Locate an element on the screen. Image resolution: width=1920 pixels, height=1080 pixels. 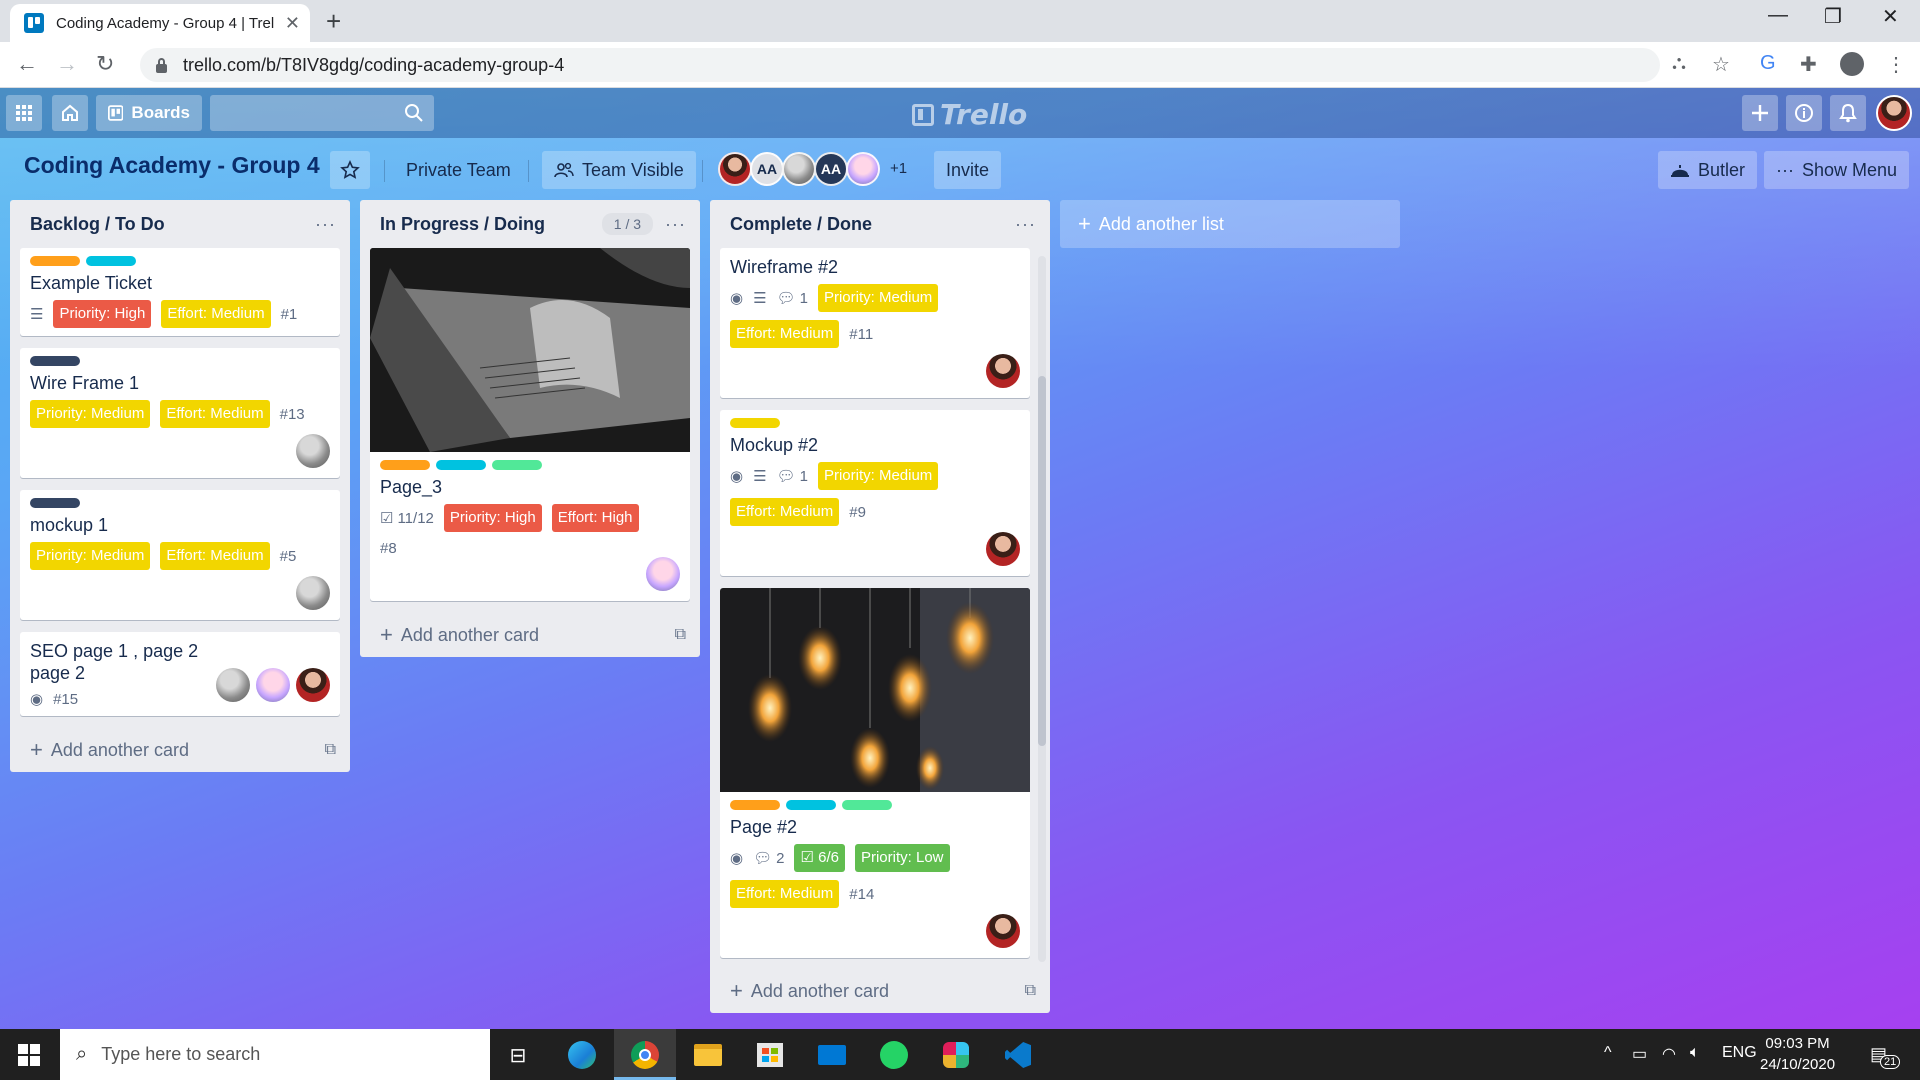
forward-arrow-icon: → is located at coordinates (67, 64).